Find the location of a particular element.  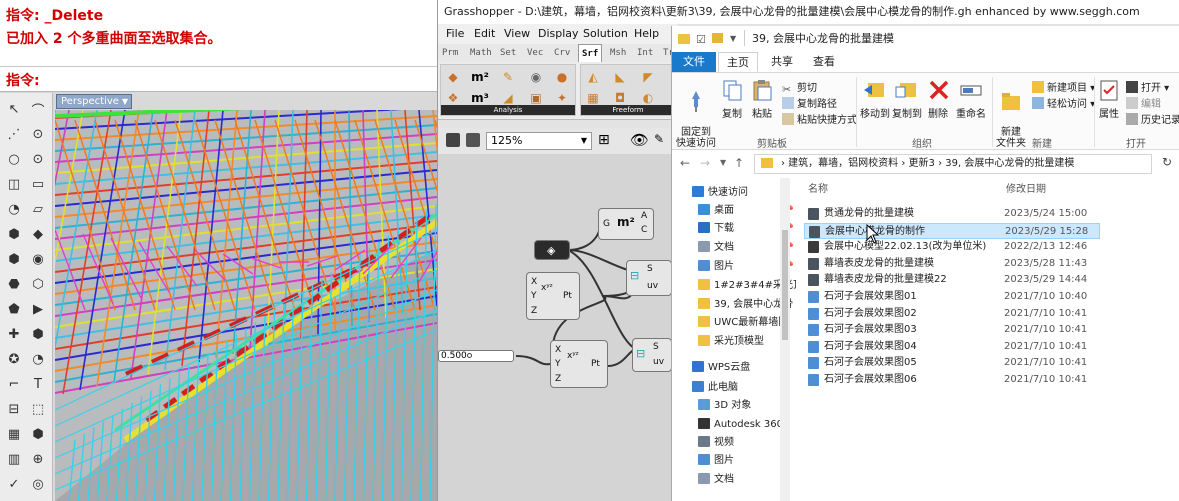

history-button: 历史记录 is located at coordinates (1152, 118).